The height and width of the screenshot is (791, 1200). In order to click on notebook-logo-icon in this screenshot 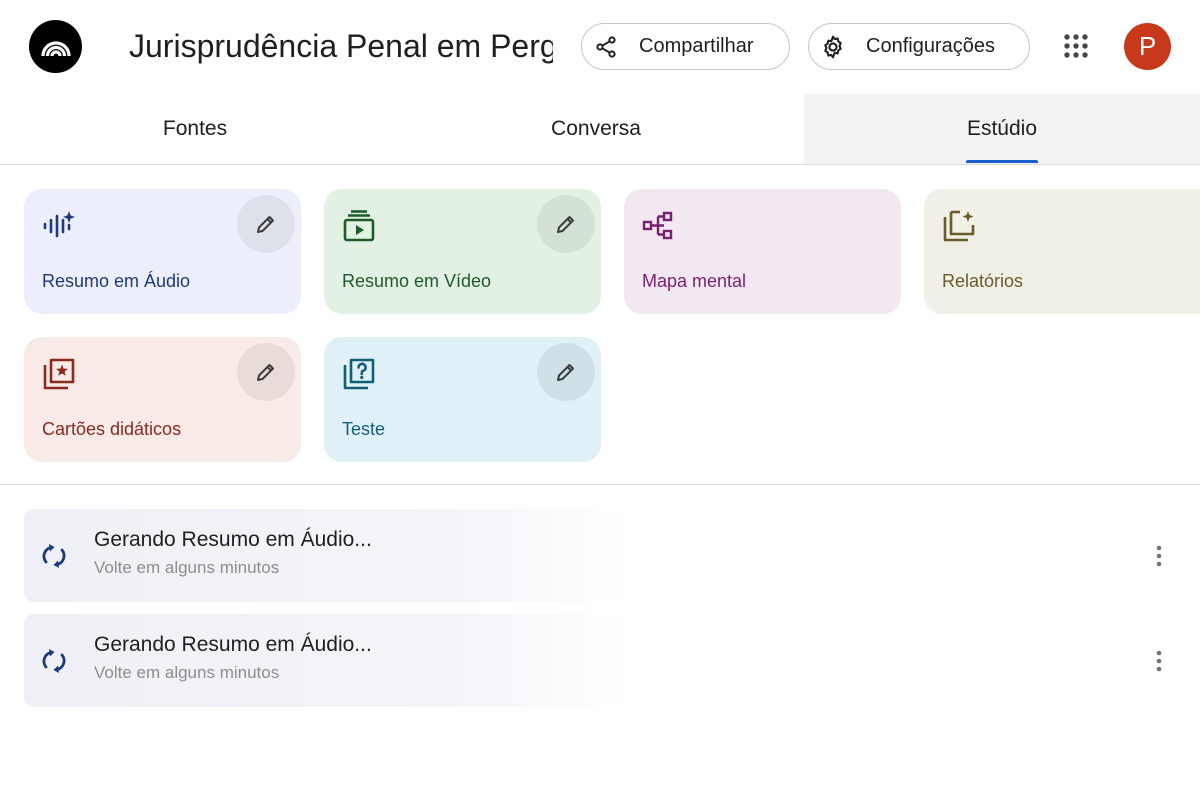, I will do `click(55, 46)`.